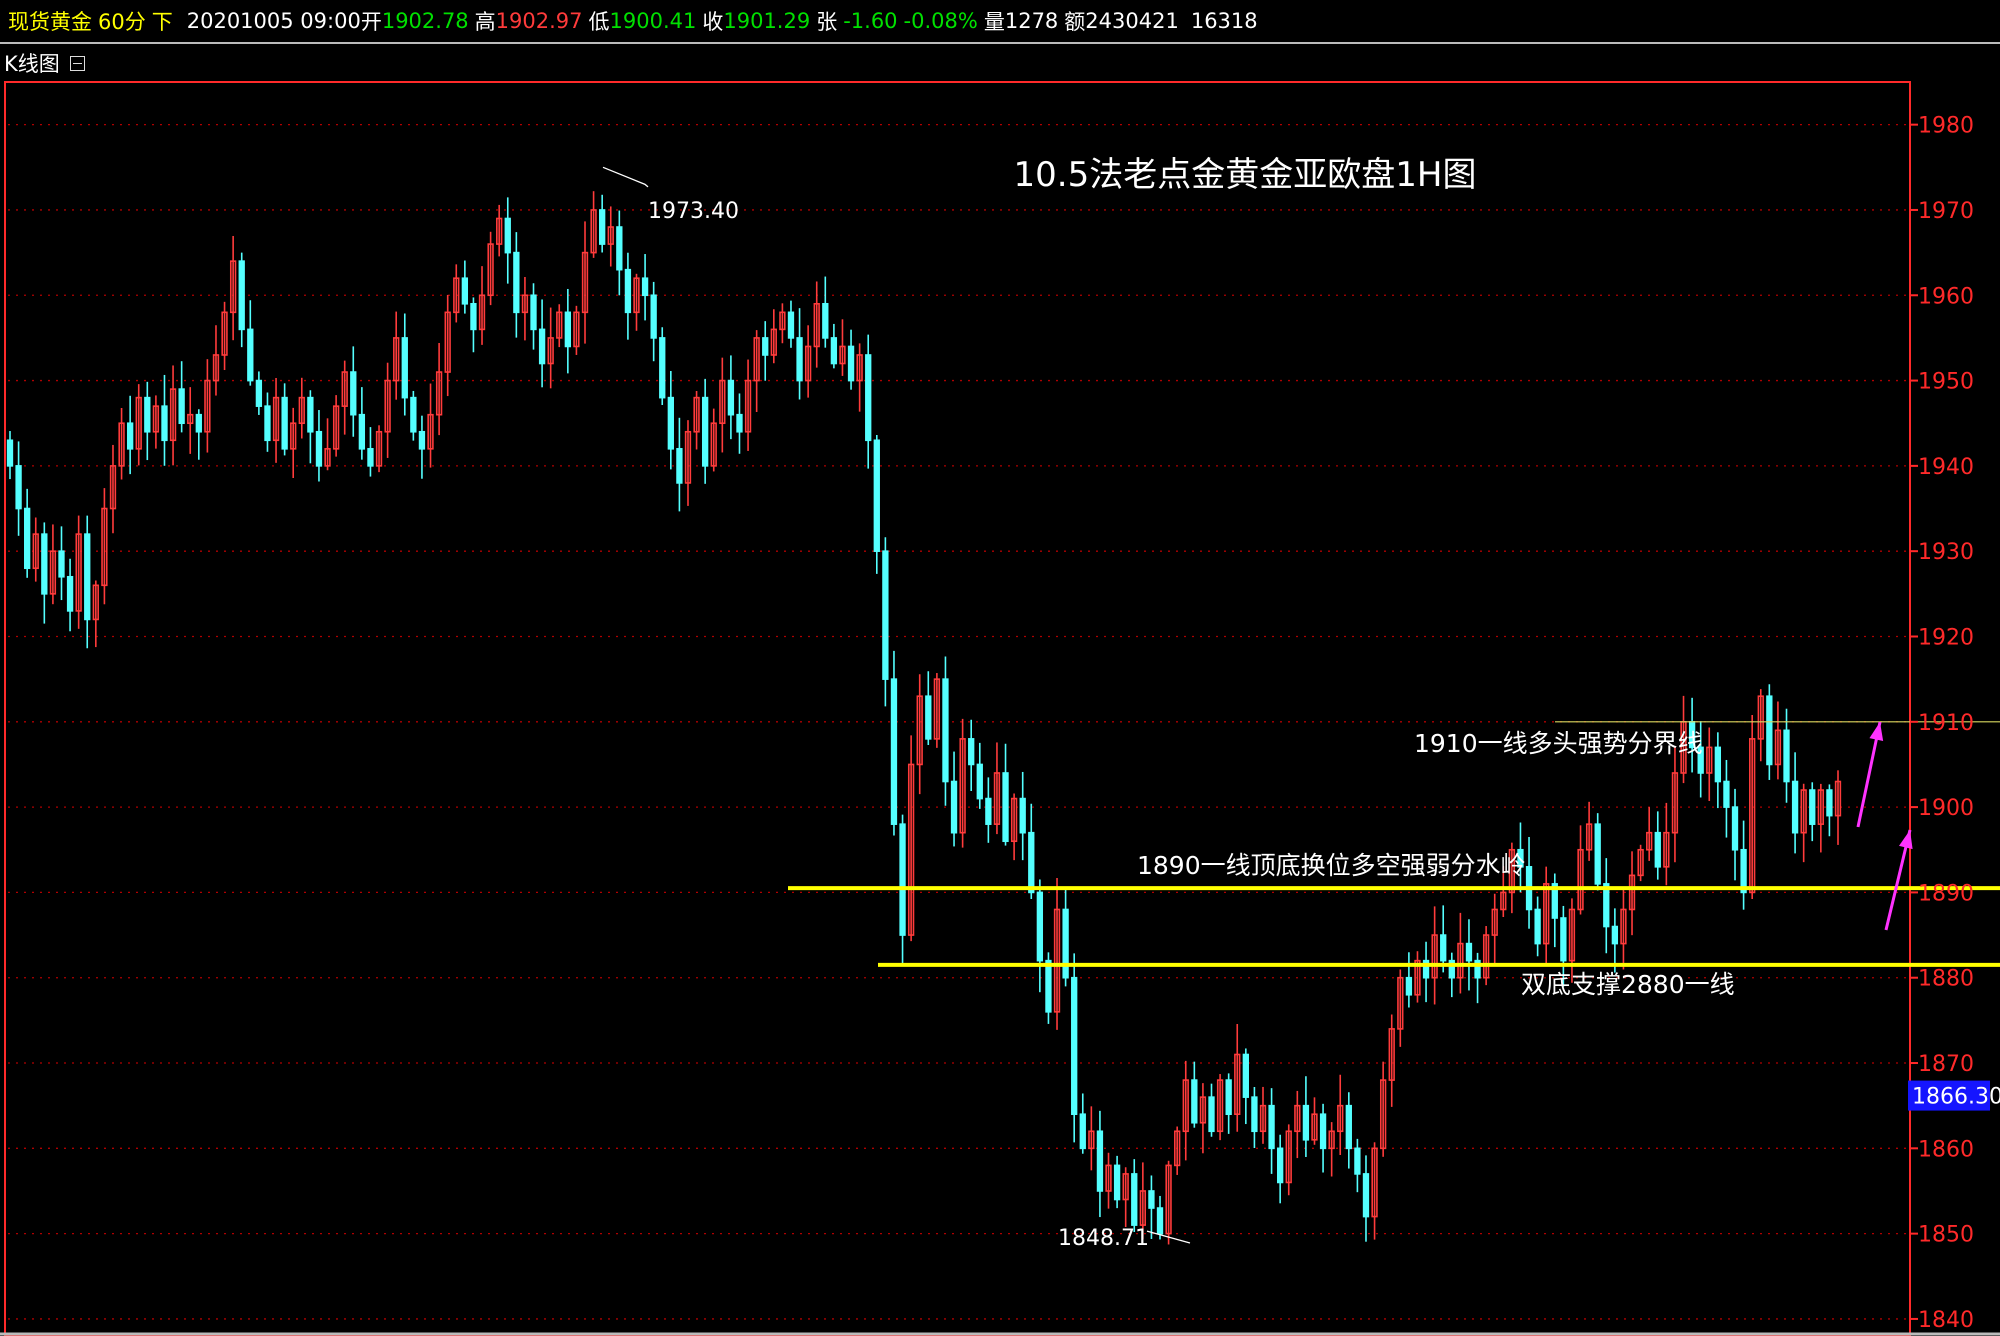 The image size is (2000, 1336). I want to click on annotation-1910: 1910一线多头强势分界线, so click(1558, 743).